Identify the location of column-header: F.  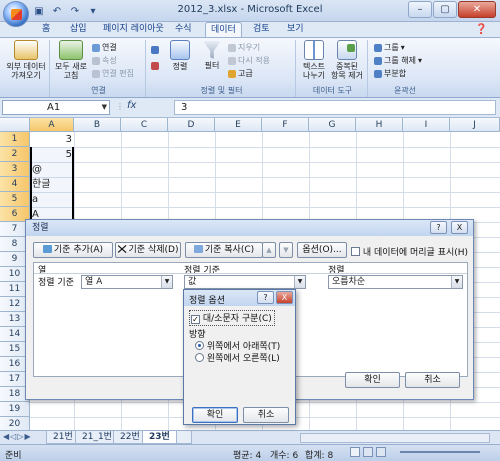
(285, 125).